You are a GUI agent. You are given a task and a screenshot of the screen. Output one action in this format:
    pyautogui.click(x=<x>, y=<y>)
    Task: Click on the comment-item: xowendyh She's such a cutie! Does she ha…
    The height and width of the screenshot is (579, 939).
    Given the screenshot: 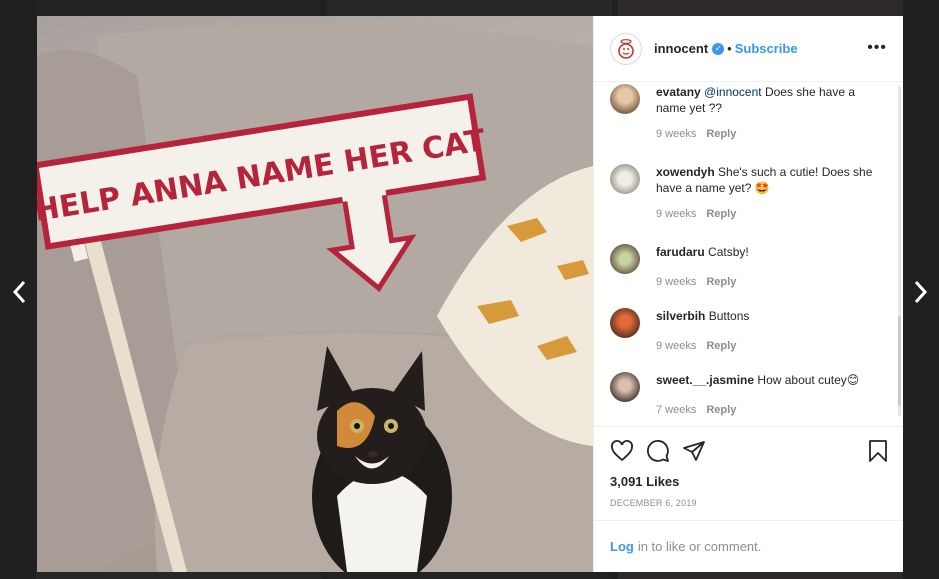 What is the action you would take?
    pyautogui.click(x=745, y=193)
    